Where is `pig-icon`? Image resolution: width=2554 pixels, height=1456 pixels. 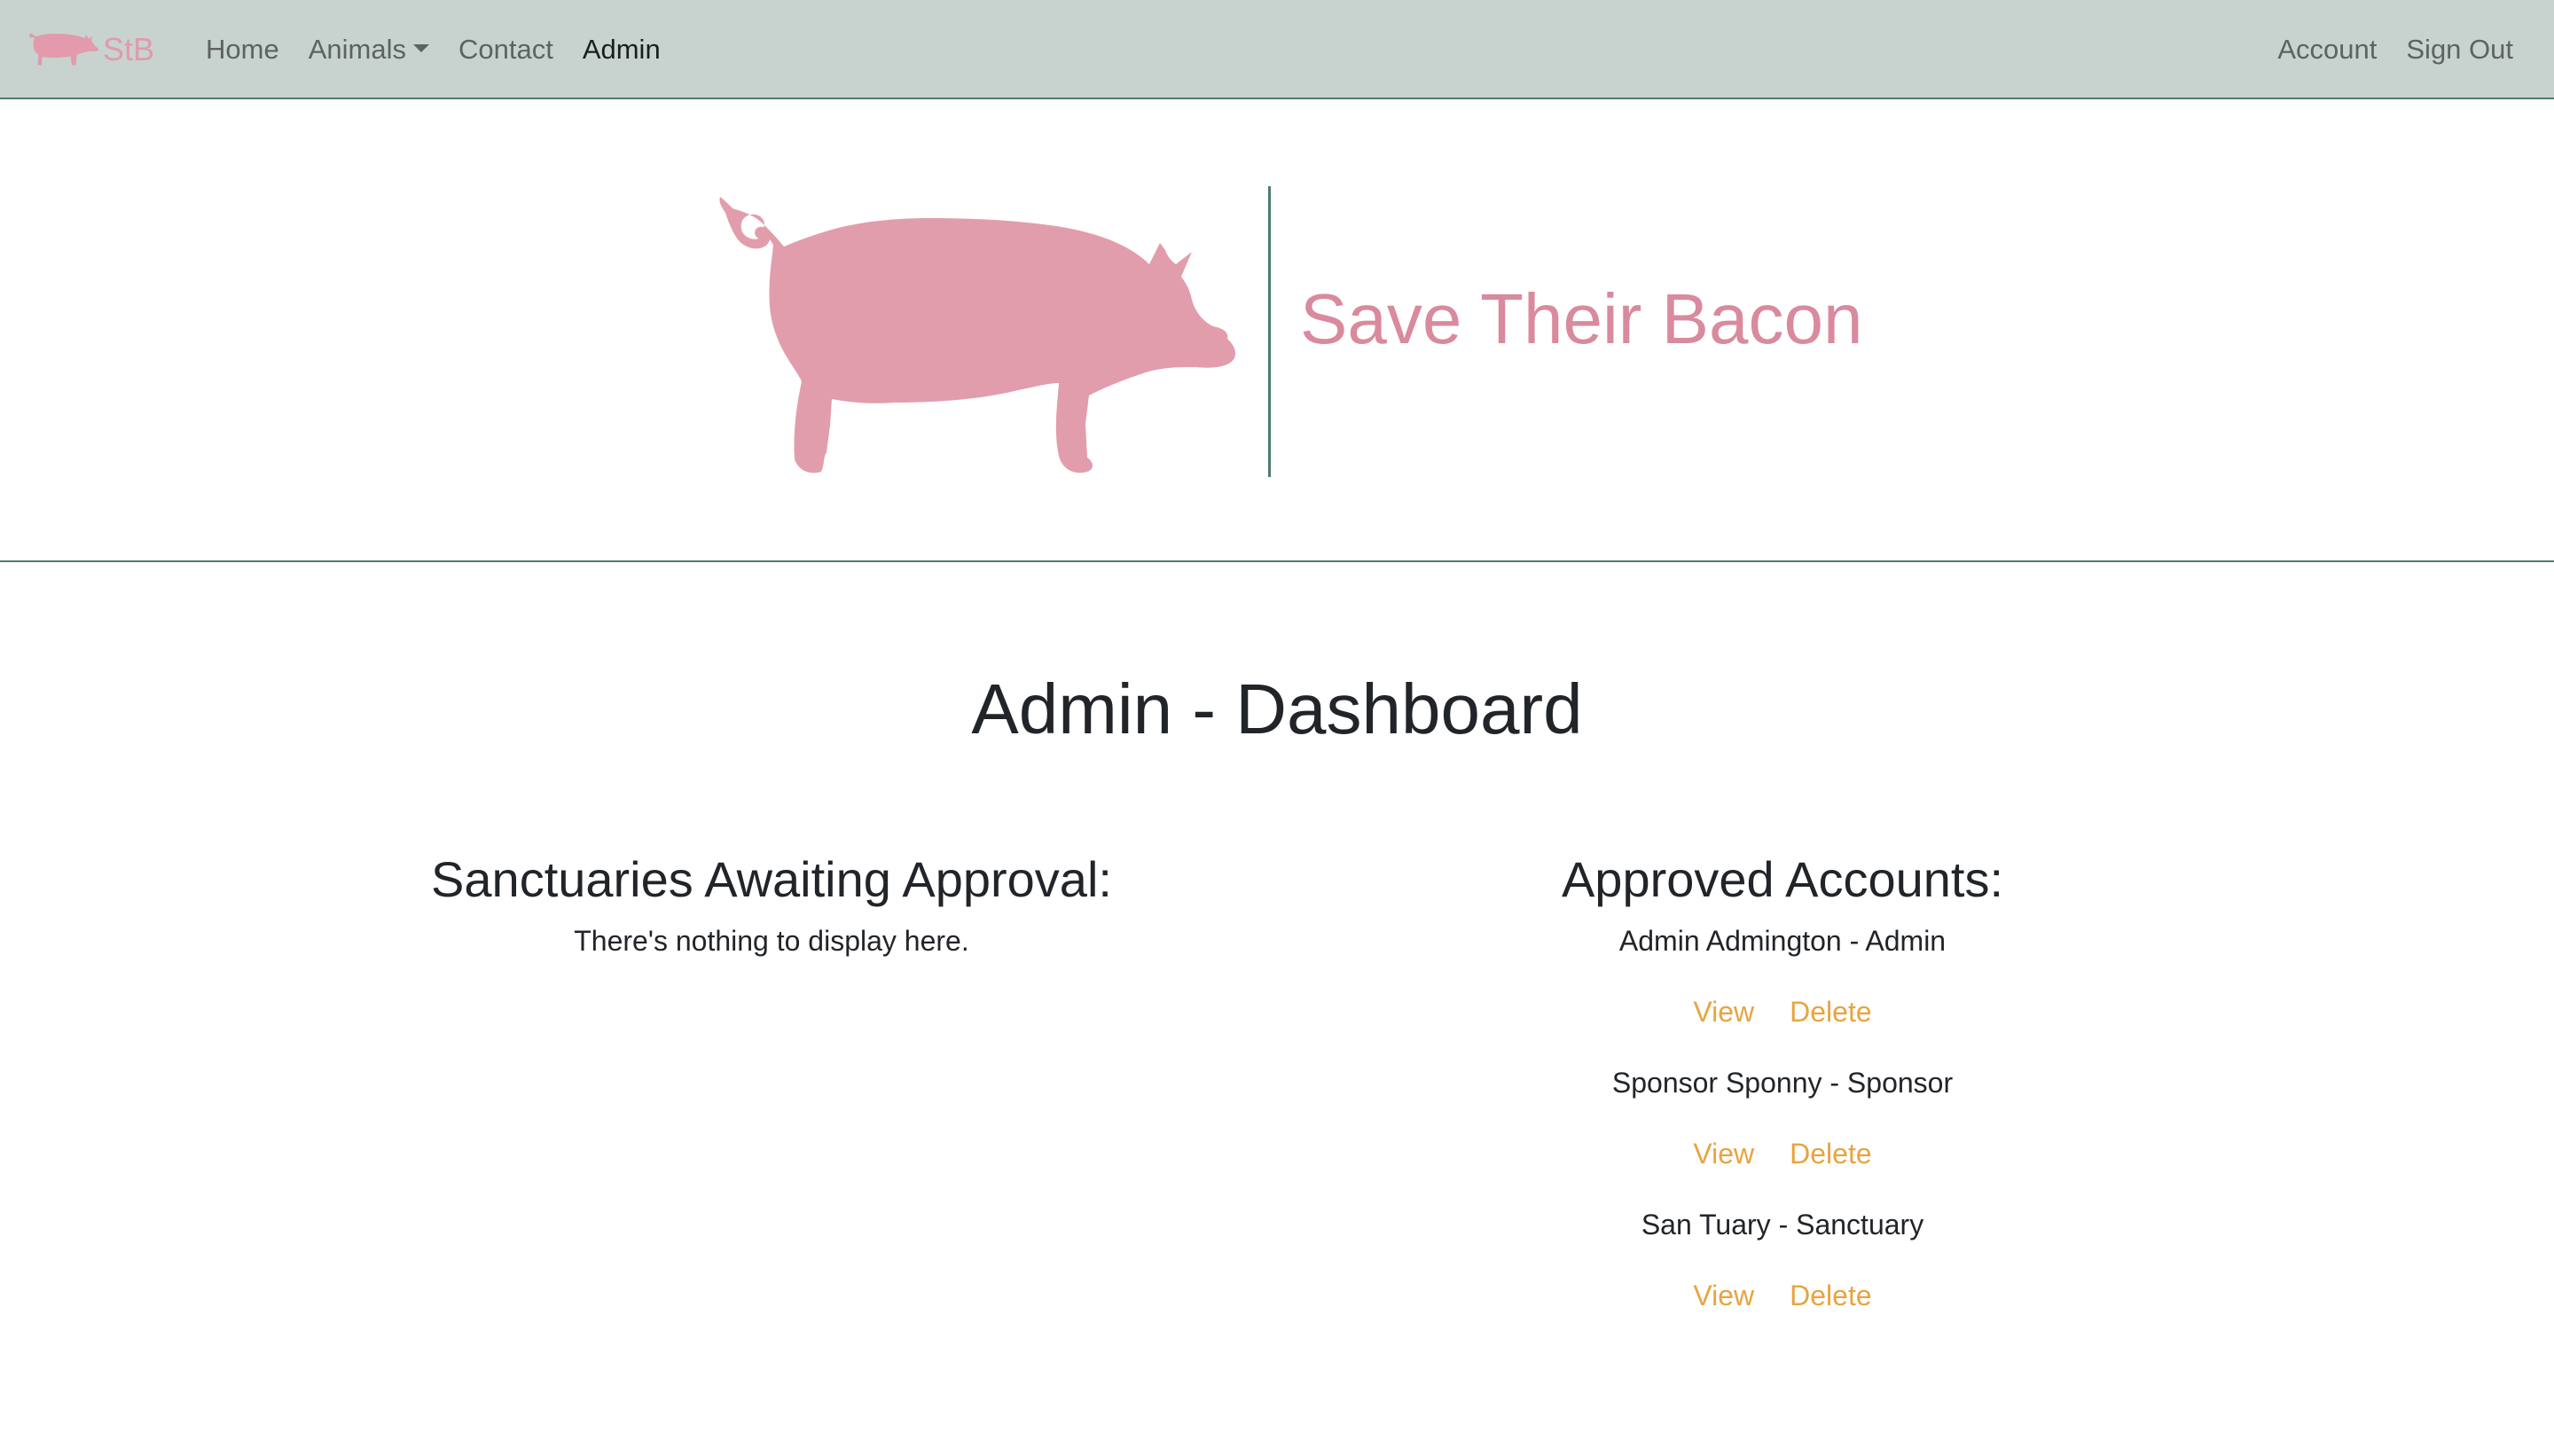
pig-icon is located at coordinates (63, 49).